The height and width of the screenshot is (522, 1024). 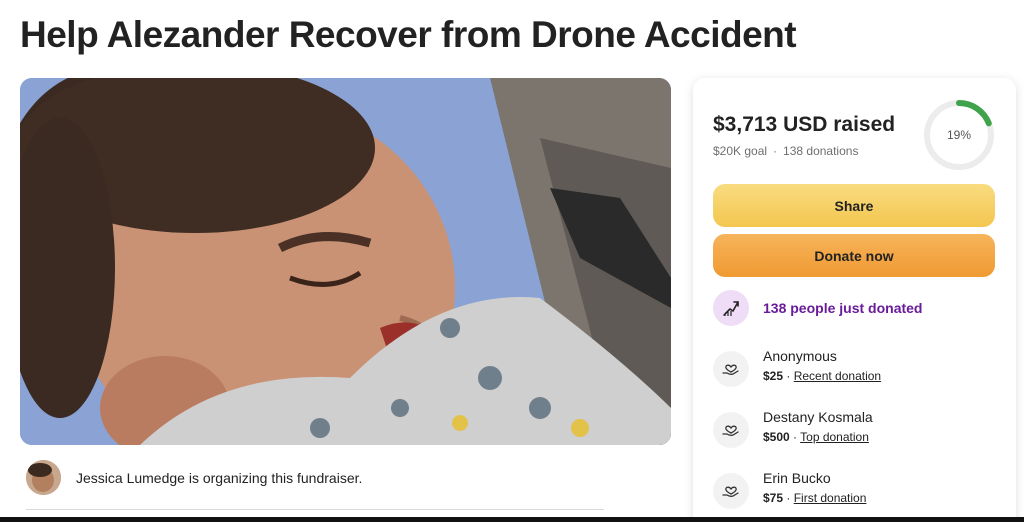 I want to click on goal-summary: $20K goal · 138 donations, so click(x=785, y=151).